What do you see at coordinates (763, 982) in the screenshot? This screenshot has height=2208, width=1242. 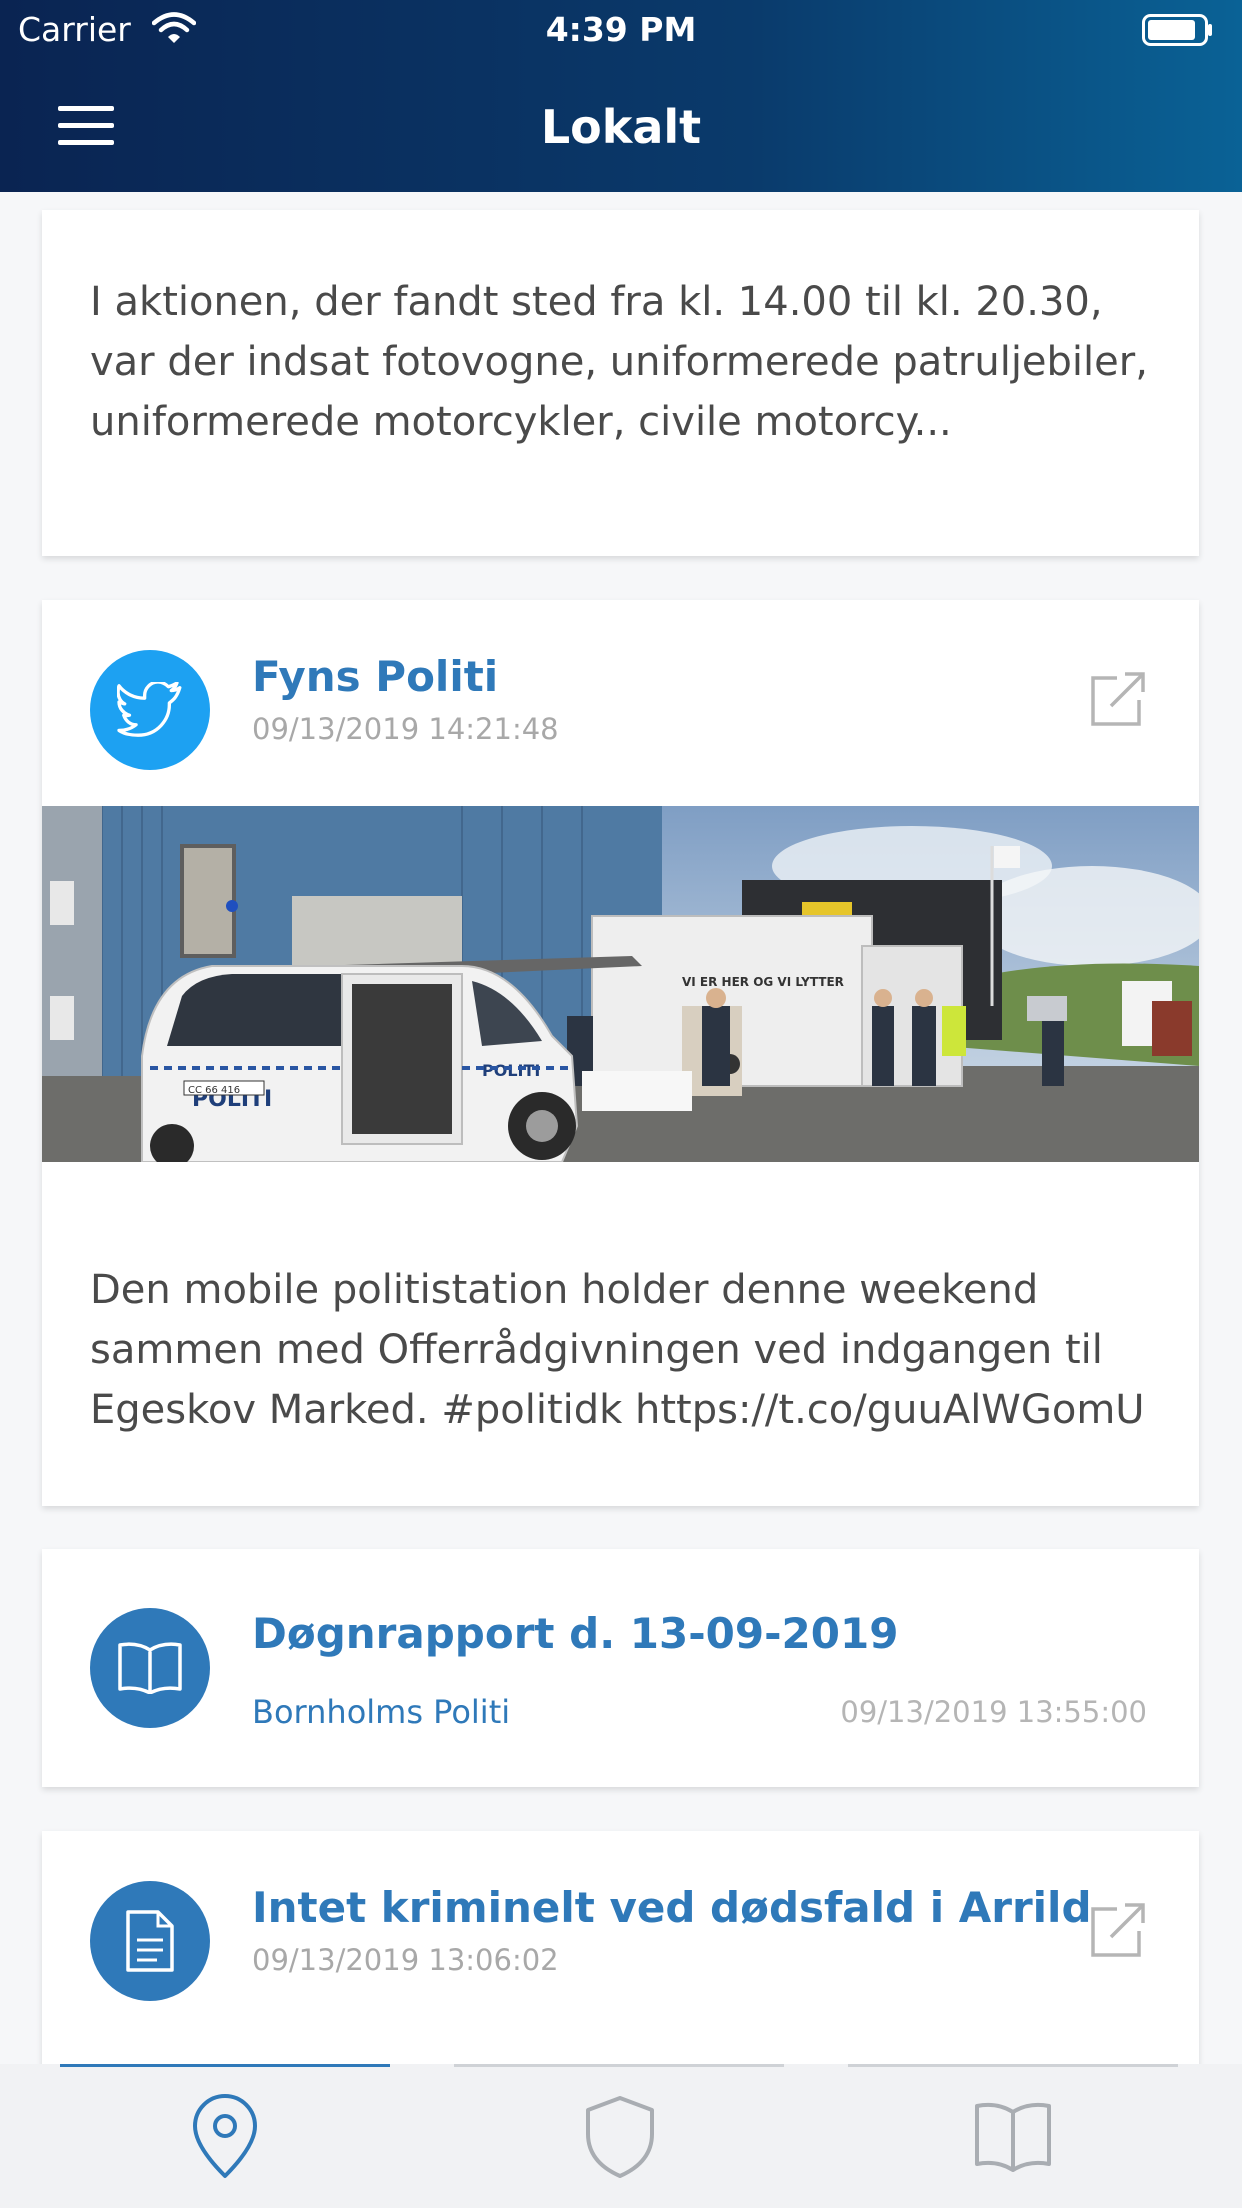 I see `trailer-sign-text: VI ER HER OG VI LYTTER` at bounding box center [763, 982].